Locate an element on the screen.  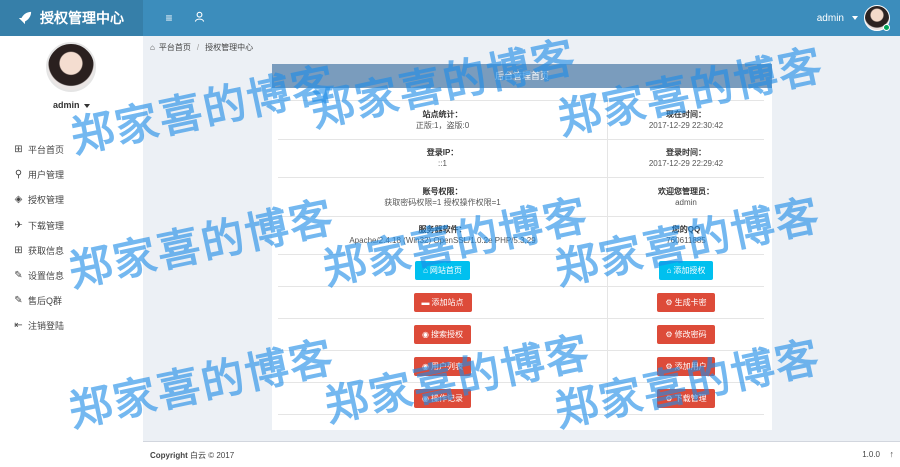
button-label: 操作记录 is located at coordinates (446, 398).